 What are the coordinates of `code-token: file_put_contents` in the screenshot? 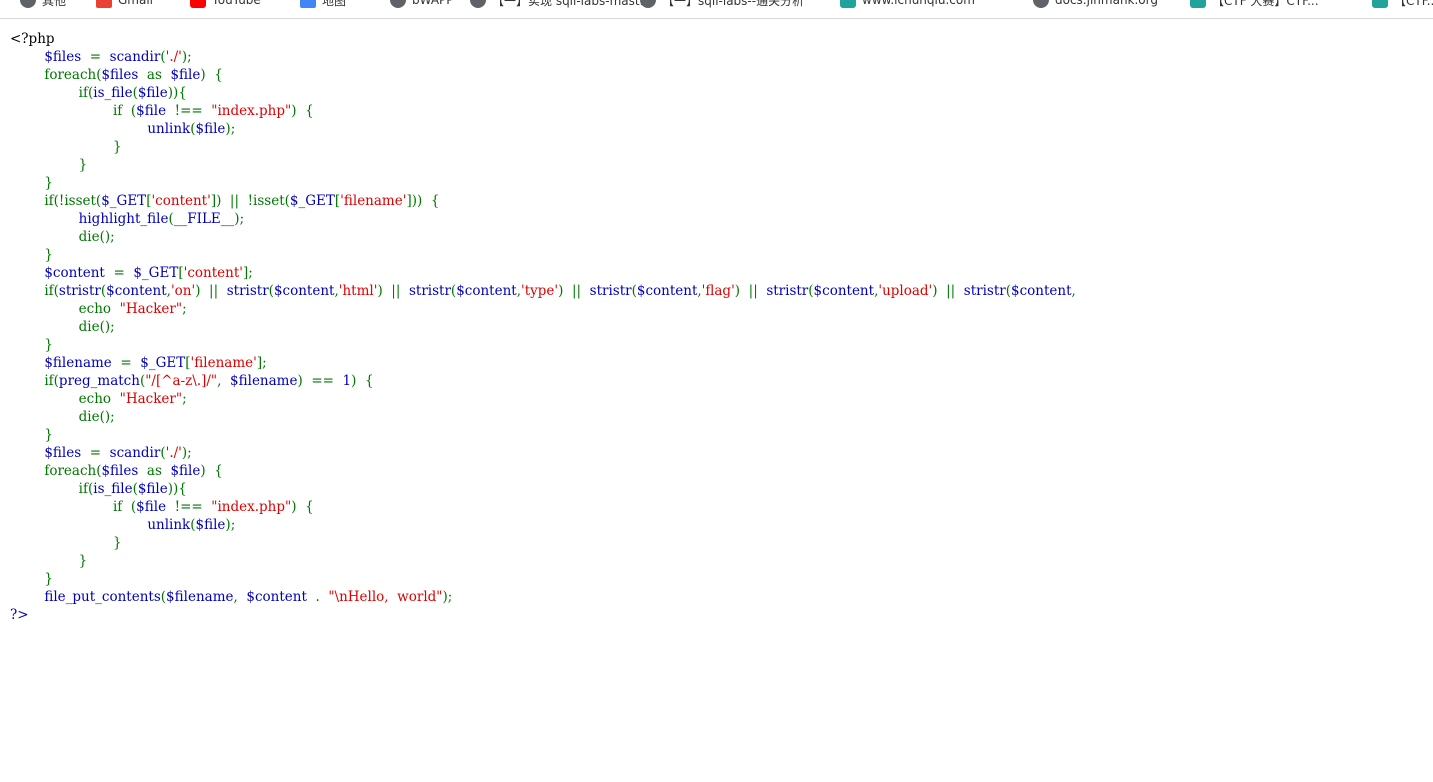 It's located at (102, 597).